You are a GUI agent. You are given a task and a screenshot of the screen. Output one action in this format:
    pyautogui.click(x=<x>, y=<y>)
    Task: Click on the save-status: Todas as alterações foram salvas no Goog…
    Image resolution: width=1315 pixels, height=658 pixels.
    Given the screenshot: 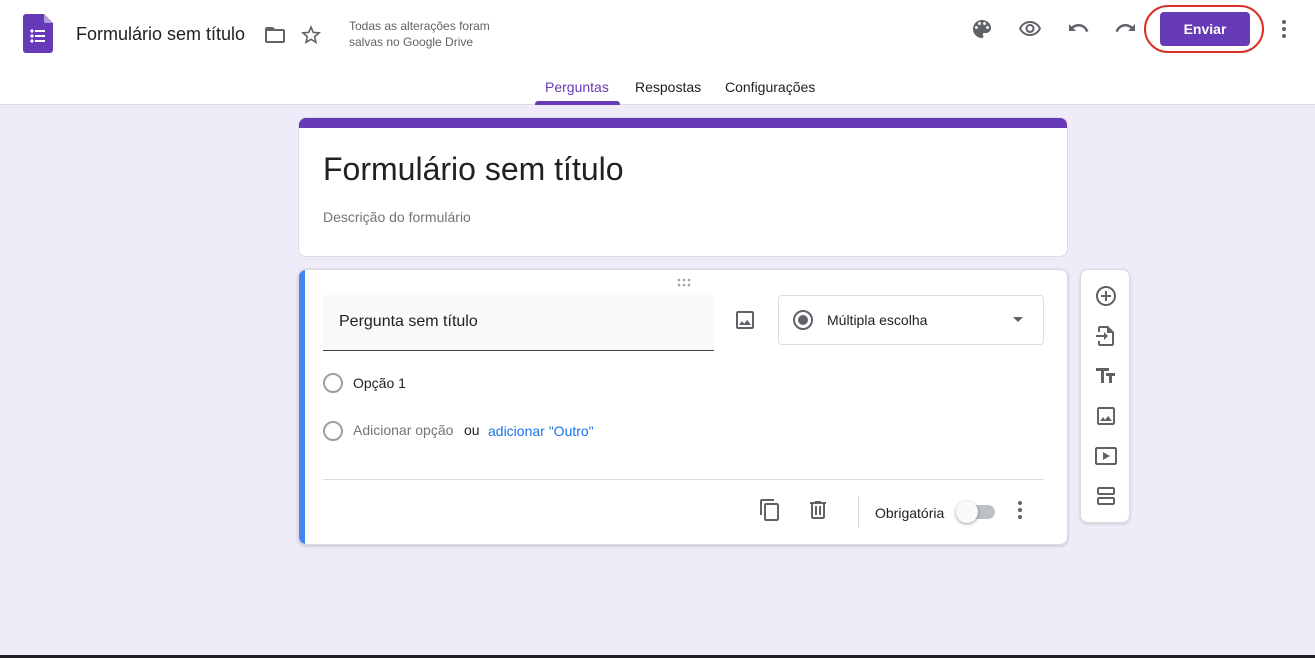 What is the action you would take?
    pyautogui.click(x=419, y=34)
    